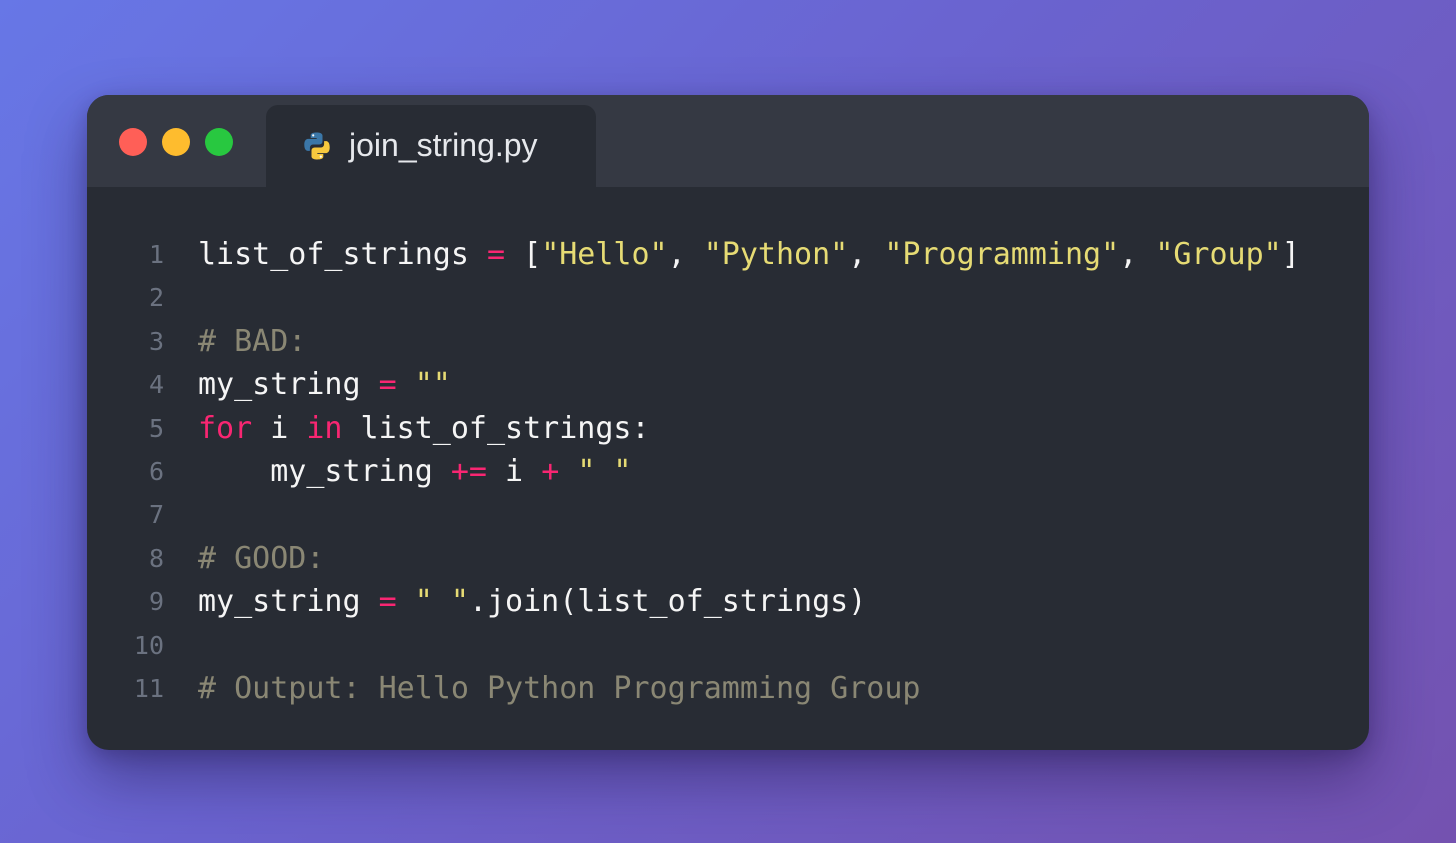 This screenshot has height=843, width=1456. I want to click on line-number: 9, so click(156, 602).